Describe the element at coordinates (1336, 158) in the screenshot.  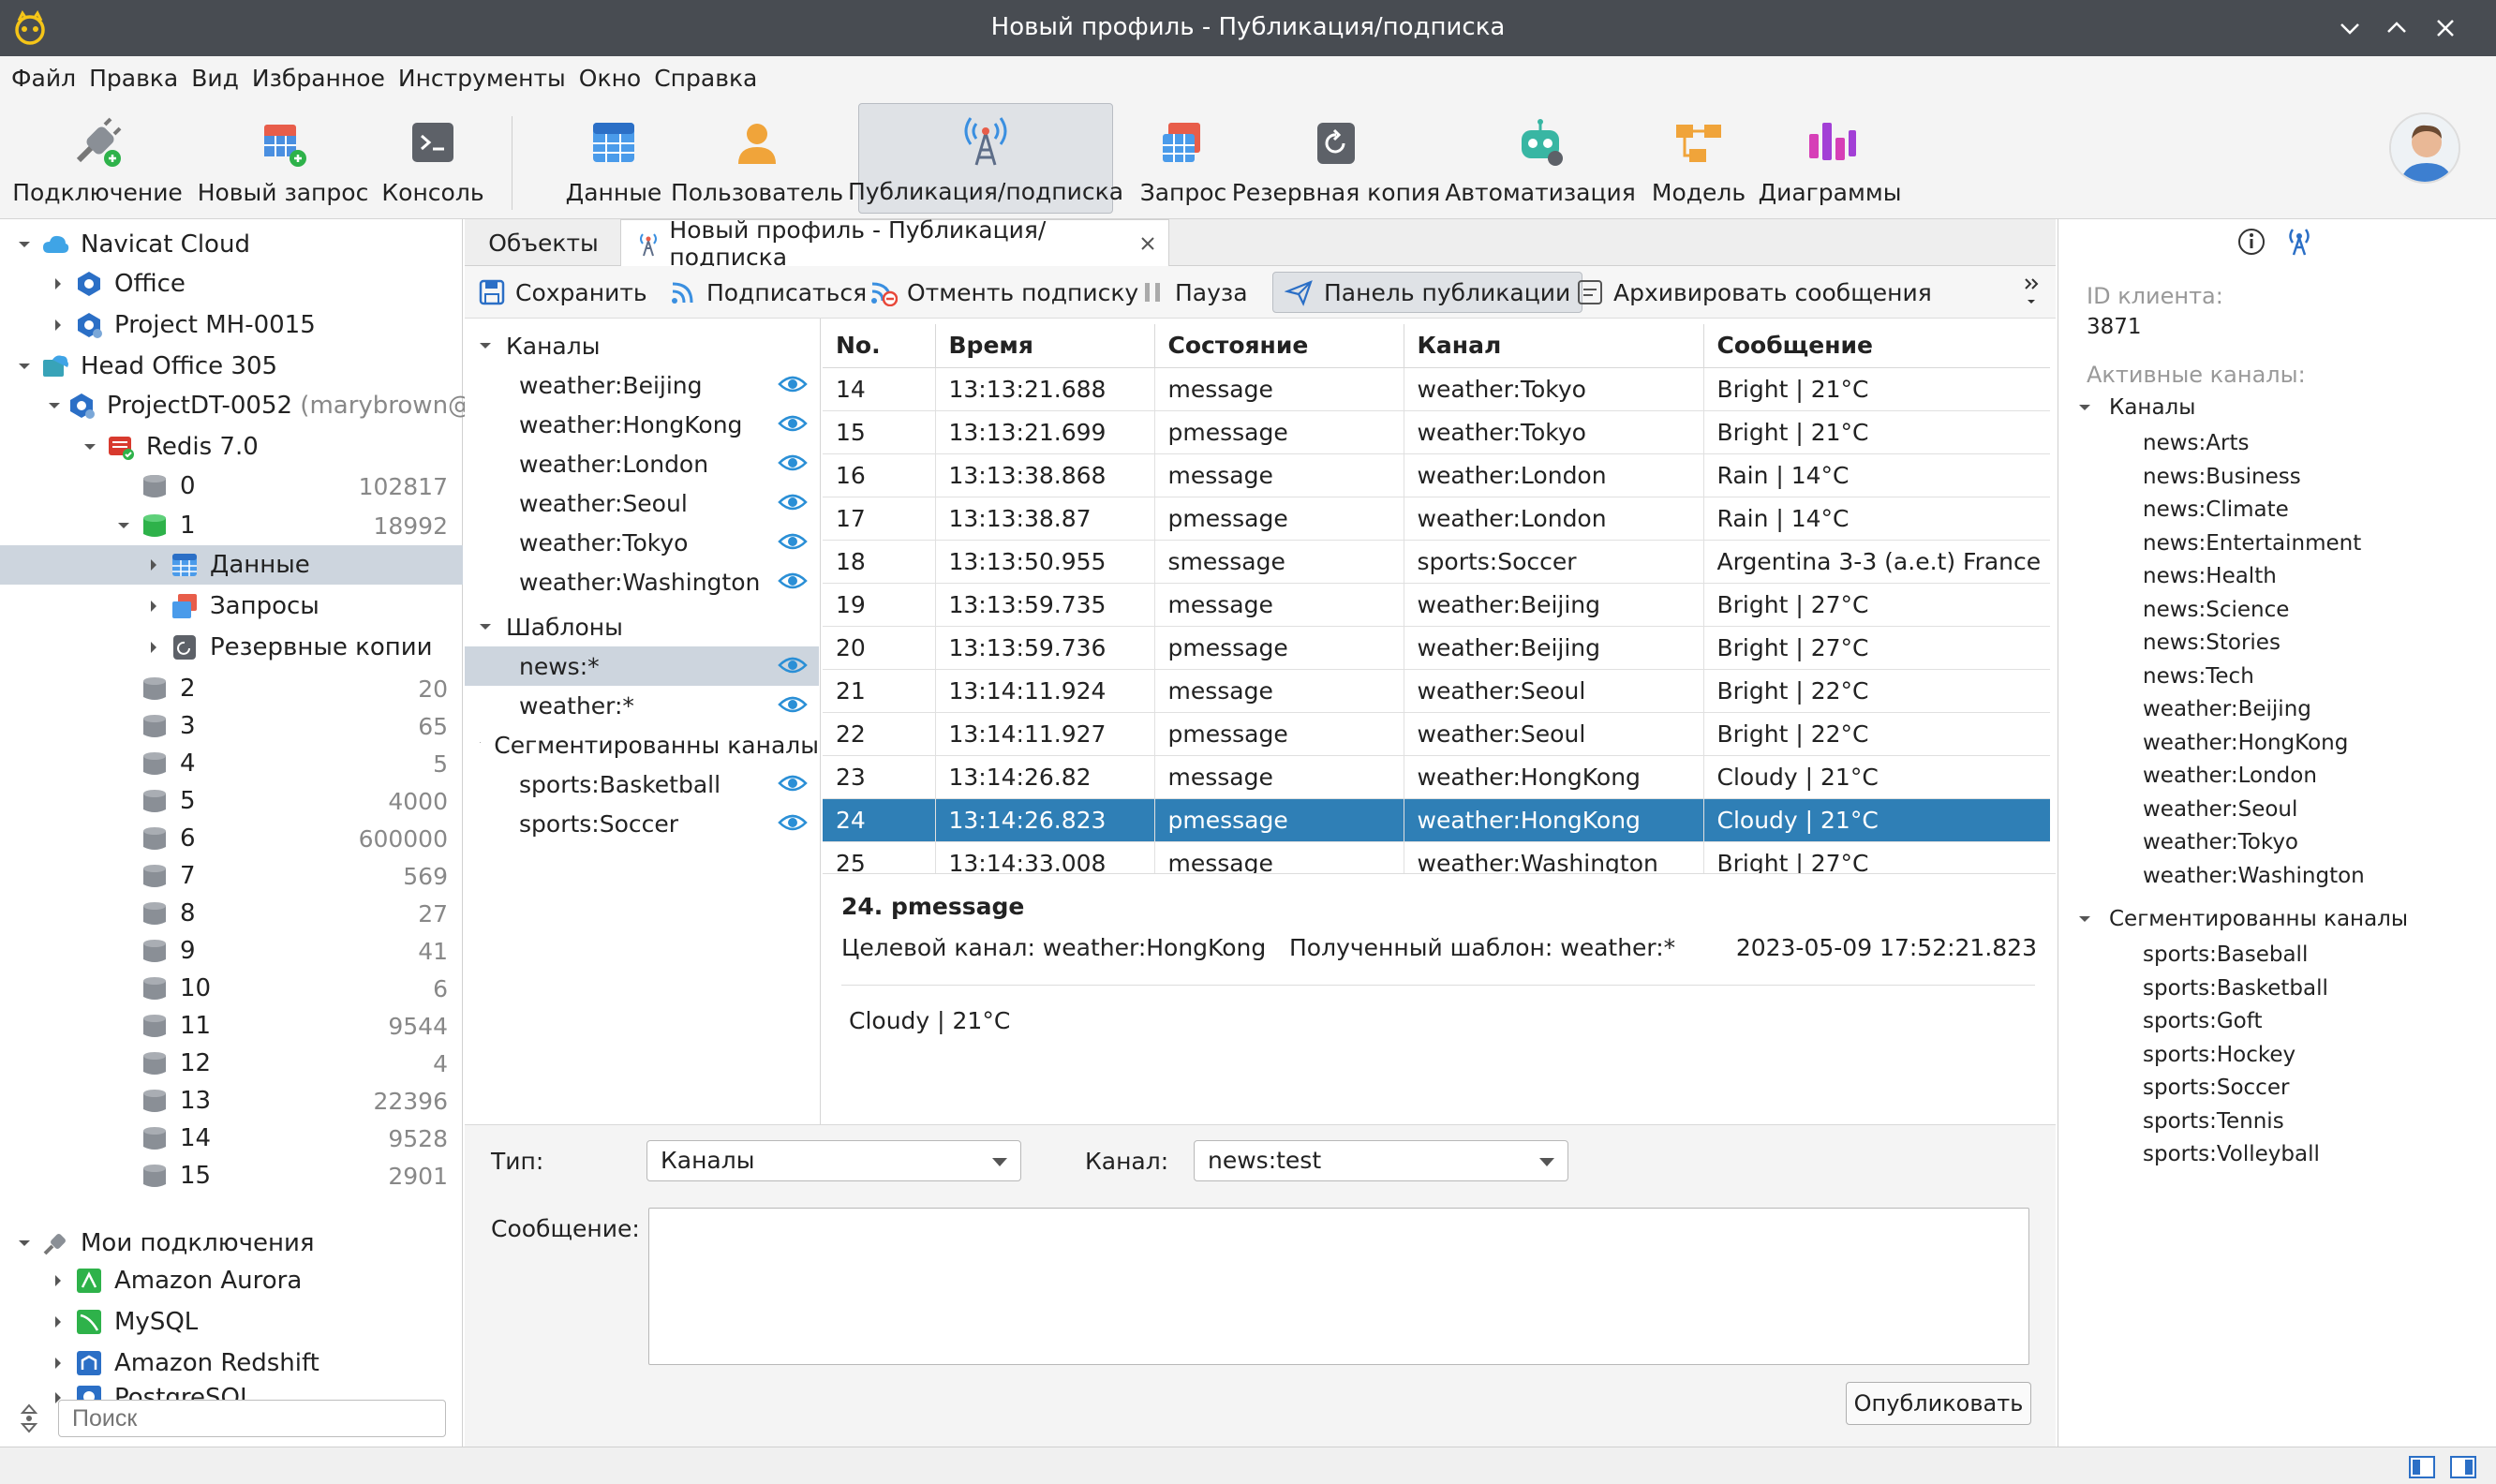
I see `backup-button: Резервная копия` at that location.